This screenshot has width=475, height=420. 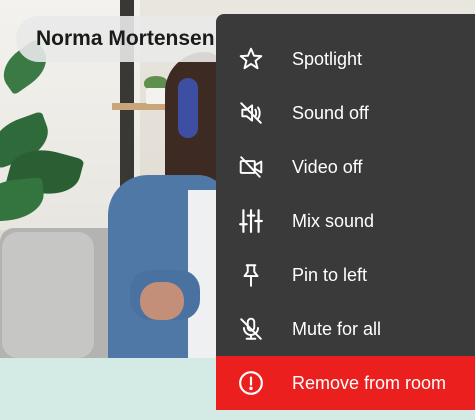 What do you see at coordinates (188, 108) in the screenshot?
I see `headphones` at bounding box center [188, 108].